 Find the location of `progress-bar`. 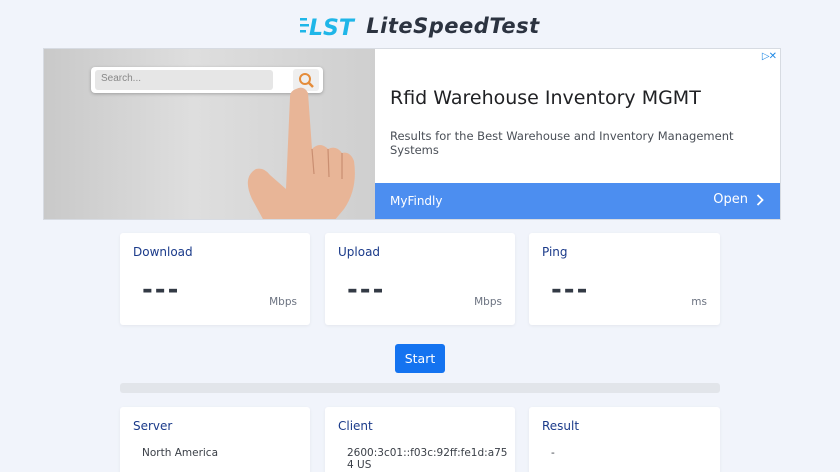

progress-bar is located at coordinates (420, 388).